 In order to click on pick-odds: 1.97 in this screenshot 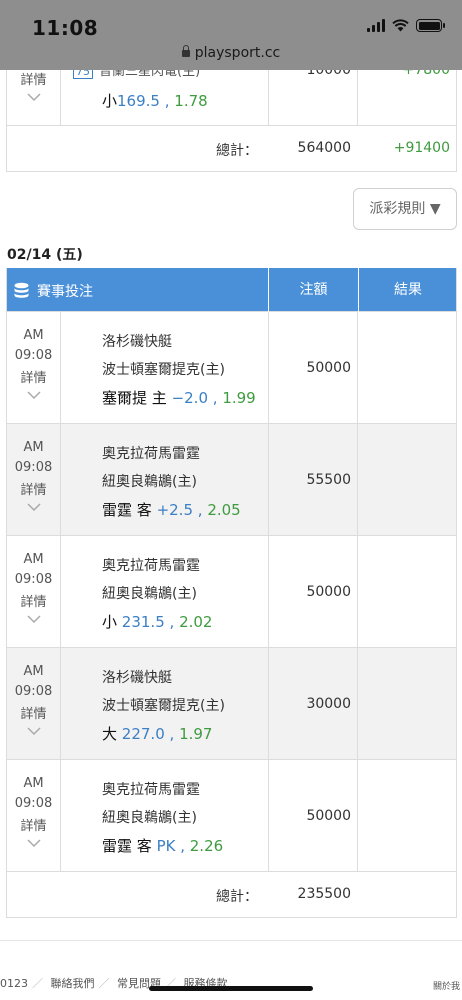, I will do `click(196, 734)`.